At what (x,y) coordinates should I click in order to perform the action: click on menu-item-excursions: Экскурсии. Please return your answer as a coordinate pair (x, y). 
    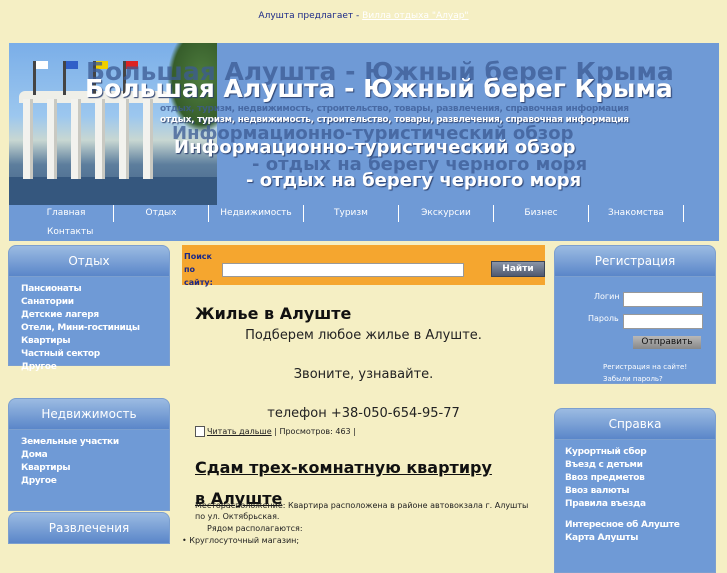
    Looking at the image, I should click on (446, 213).